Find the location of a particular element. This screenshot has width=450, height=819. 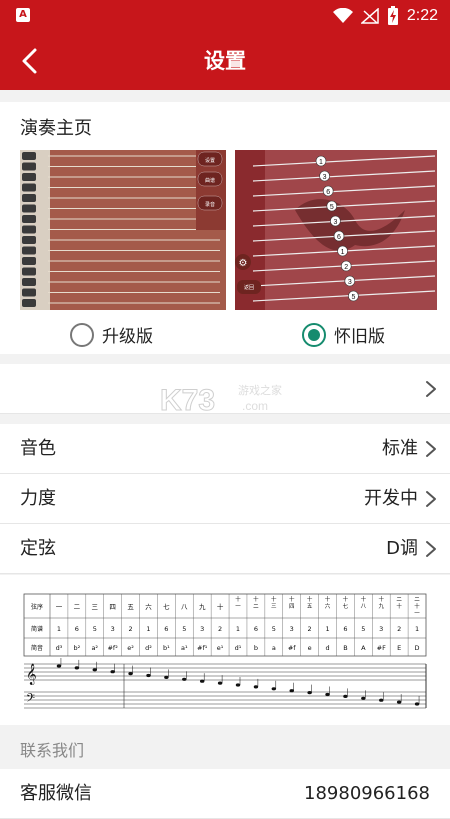

table-cell: a is located at coordinates (274, 648).